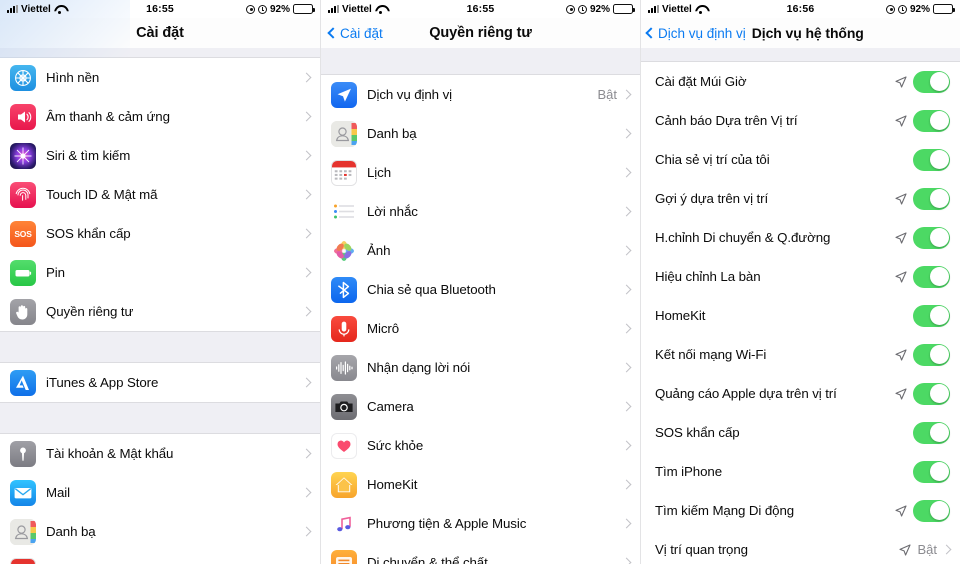 Image resolution: width=960 pixels, height=564 pixels. What do you see at coordinates (800, 547) in the screenshot?
I see `list-item: Vị trí quan trọng Bật` at bounding box center [800, 547].